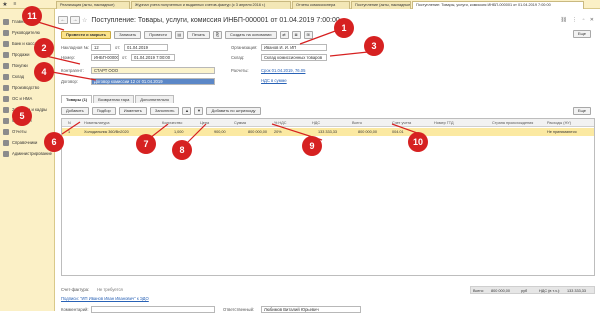 The width and height of the screenshot is (600, 313). What do you see at coordinates (312, 146) in the screenshot?
I see `callout-9: 9` at bounding box center [312, 146].